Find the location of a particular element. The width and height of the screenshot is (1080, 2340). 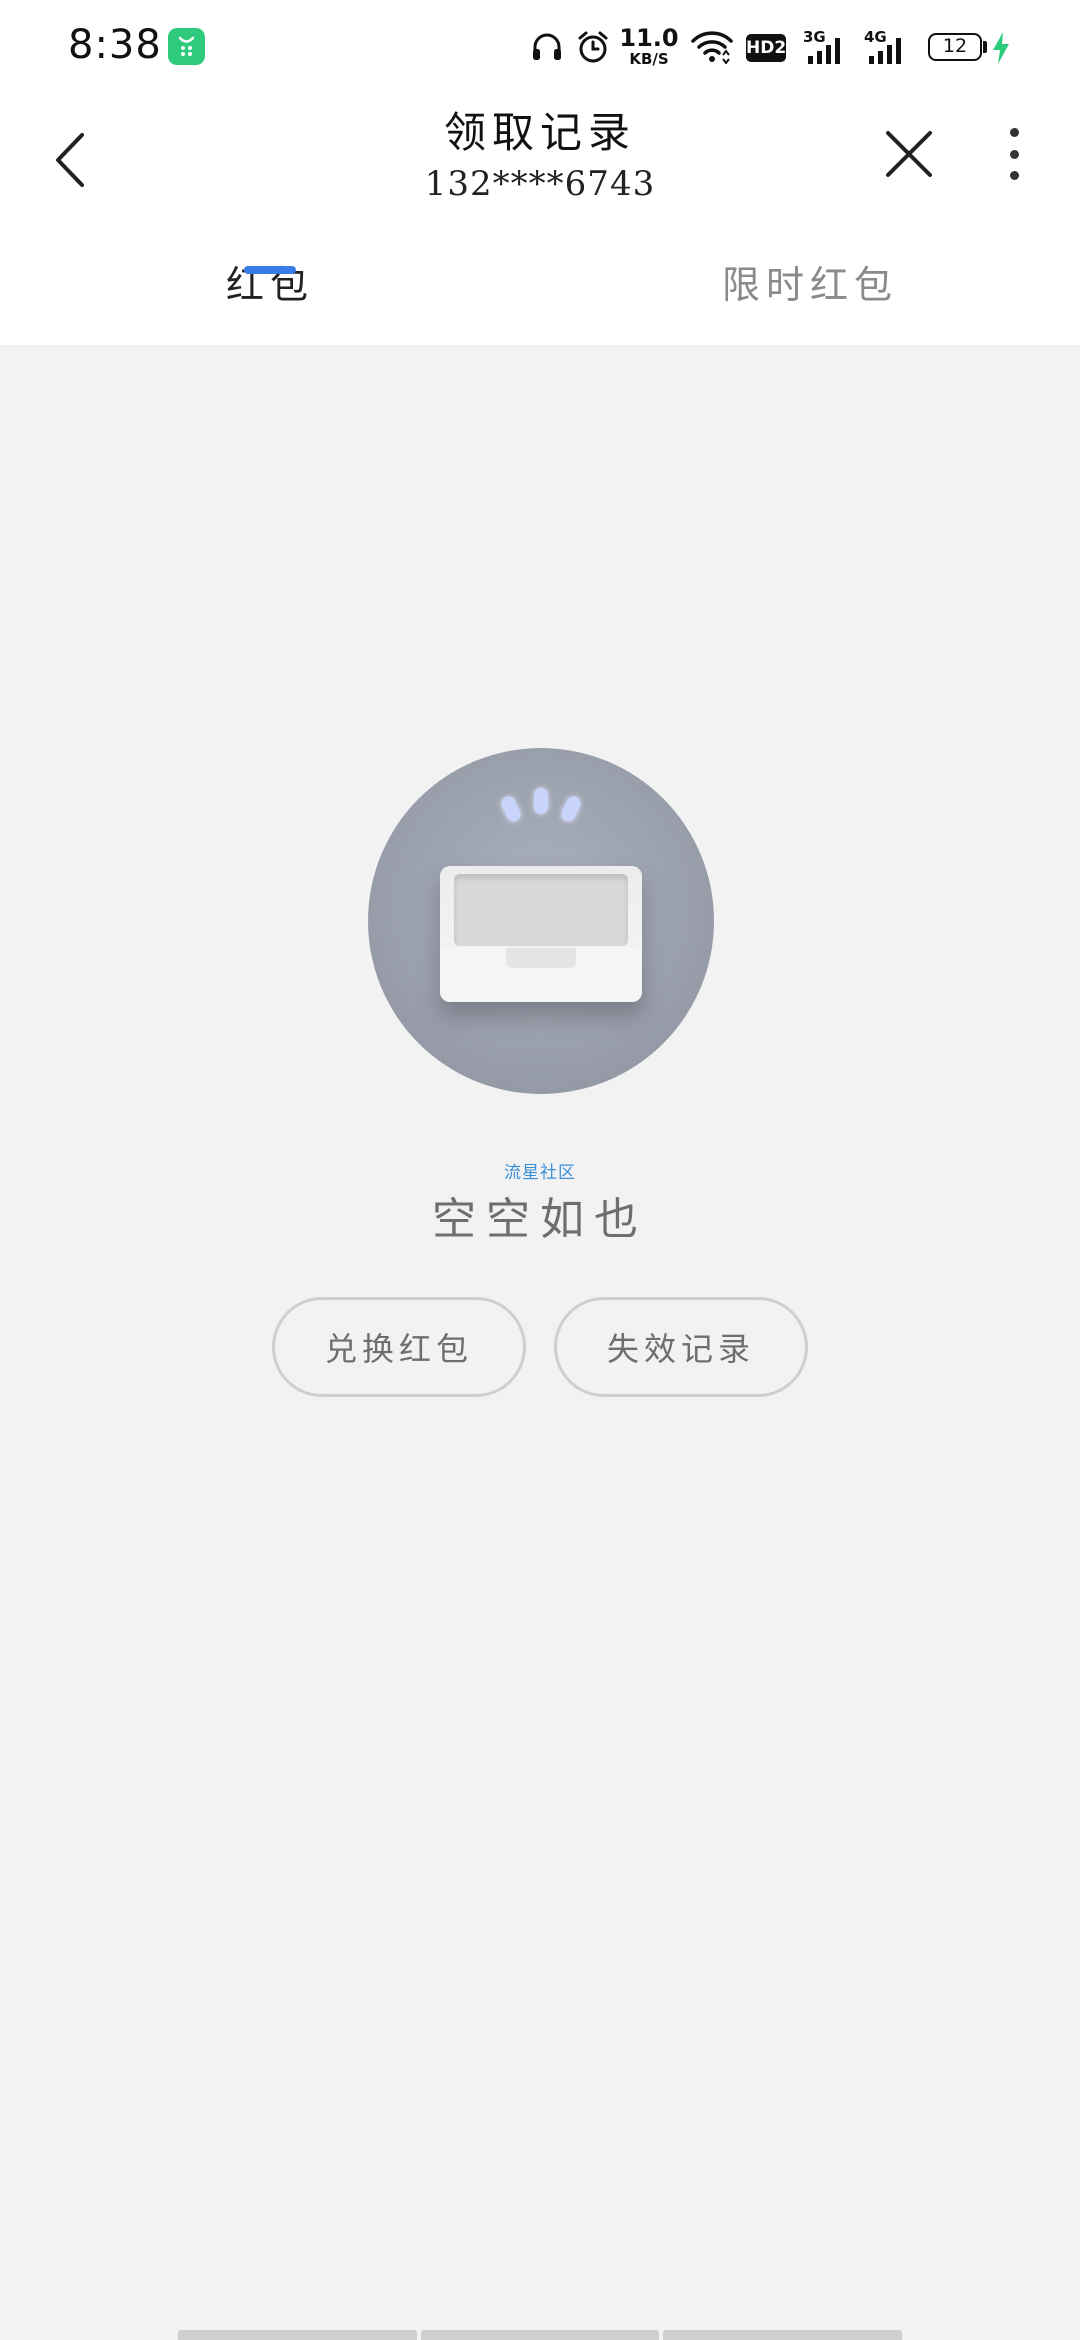

empty-message: 空空如也 is located at coordinates (540, 1219).